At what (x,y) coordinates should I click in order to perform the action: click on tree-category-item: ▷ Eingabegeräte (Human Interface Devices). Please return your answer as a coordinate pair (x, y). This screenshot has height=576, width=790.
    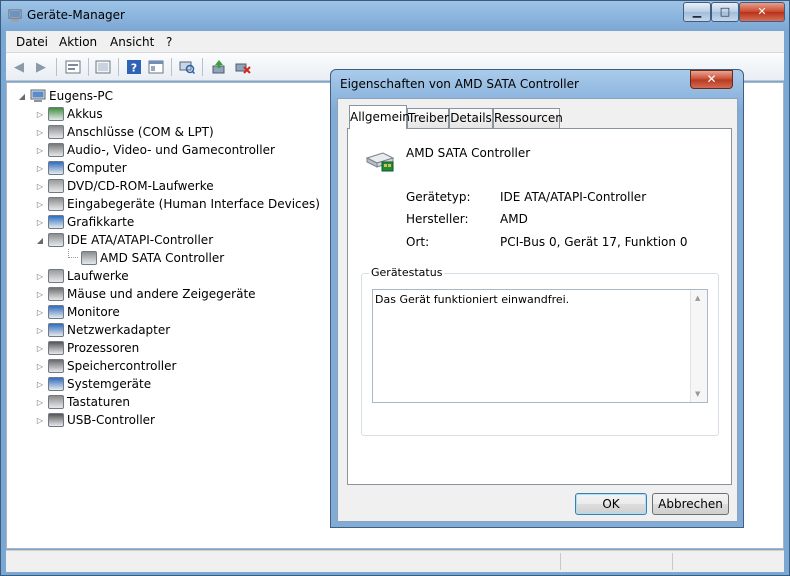
    Looking at the image, I should click on (177, 204).